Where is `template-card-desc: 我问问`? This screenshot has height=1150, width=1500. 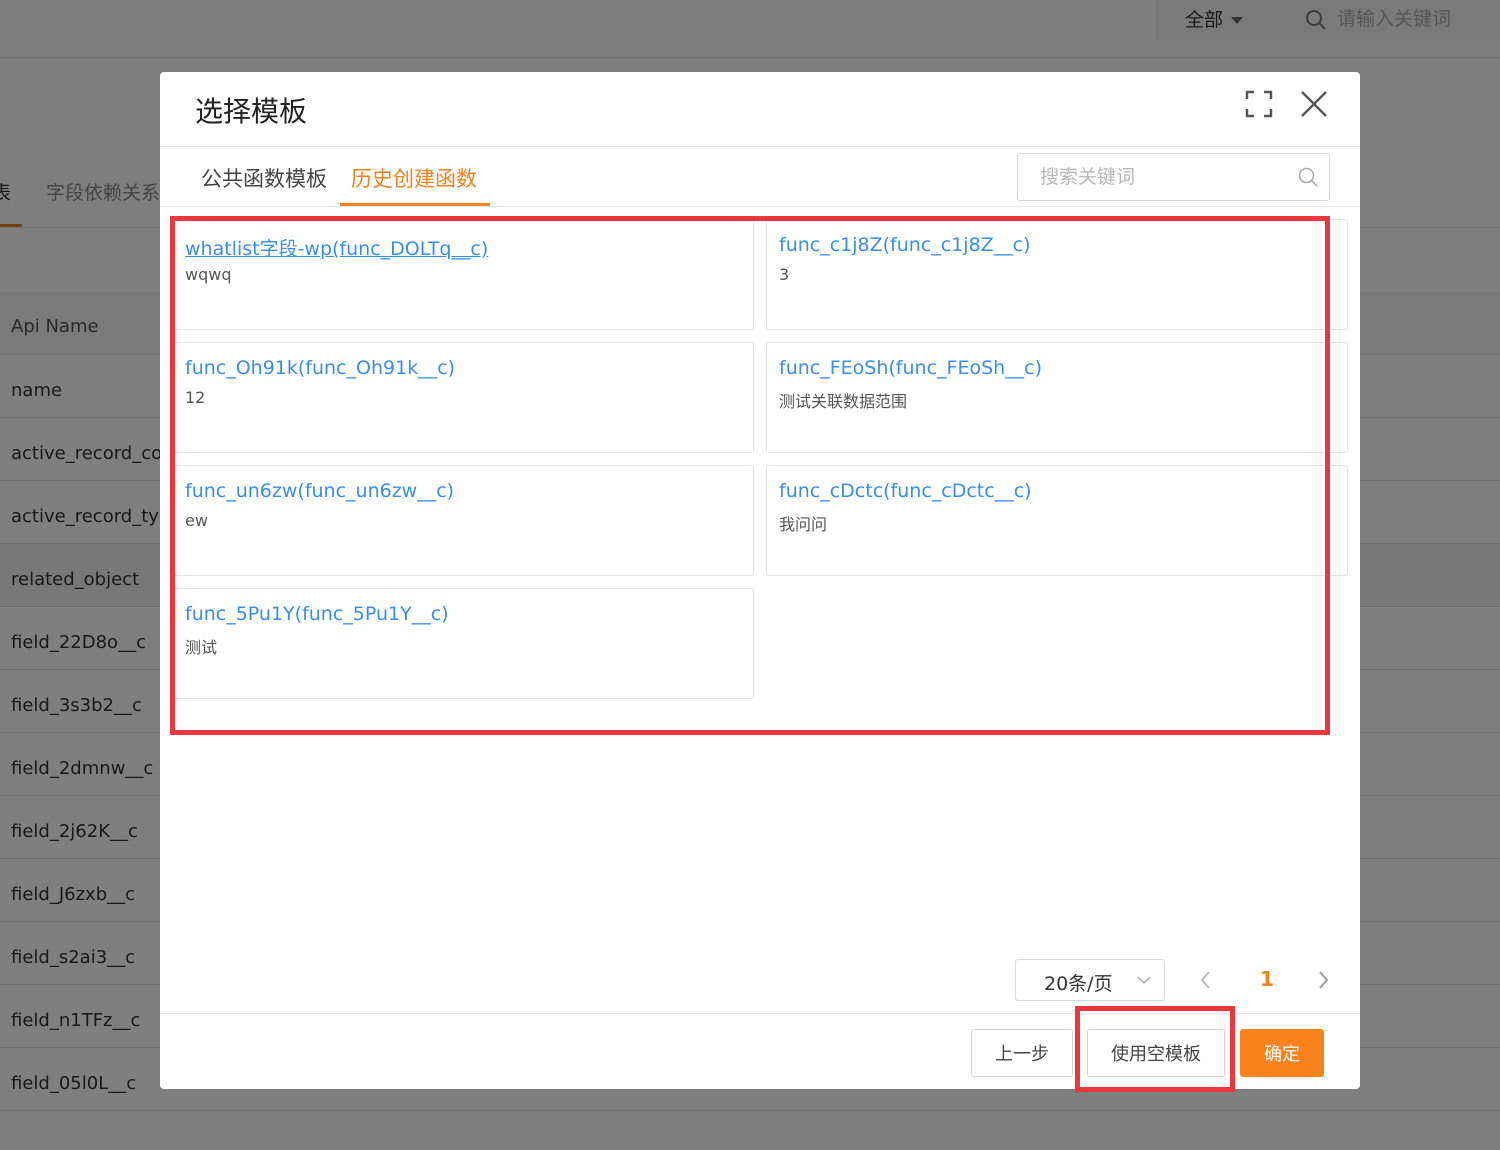
template-card-desc: 我问问 is located at coordinates (803, 524).